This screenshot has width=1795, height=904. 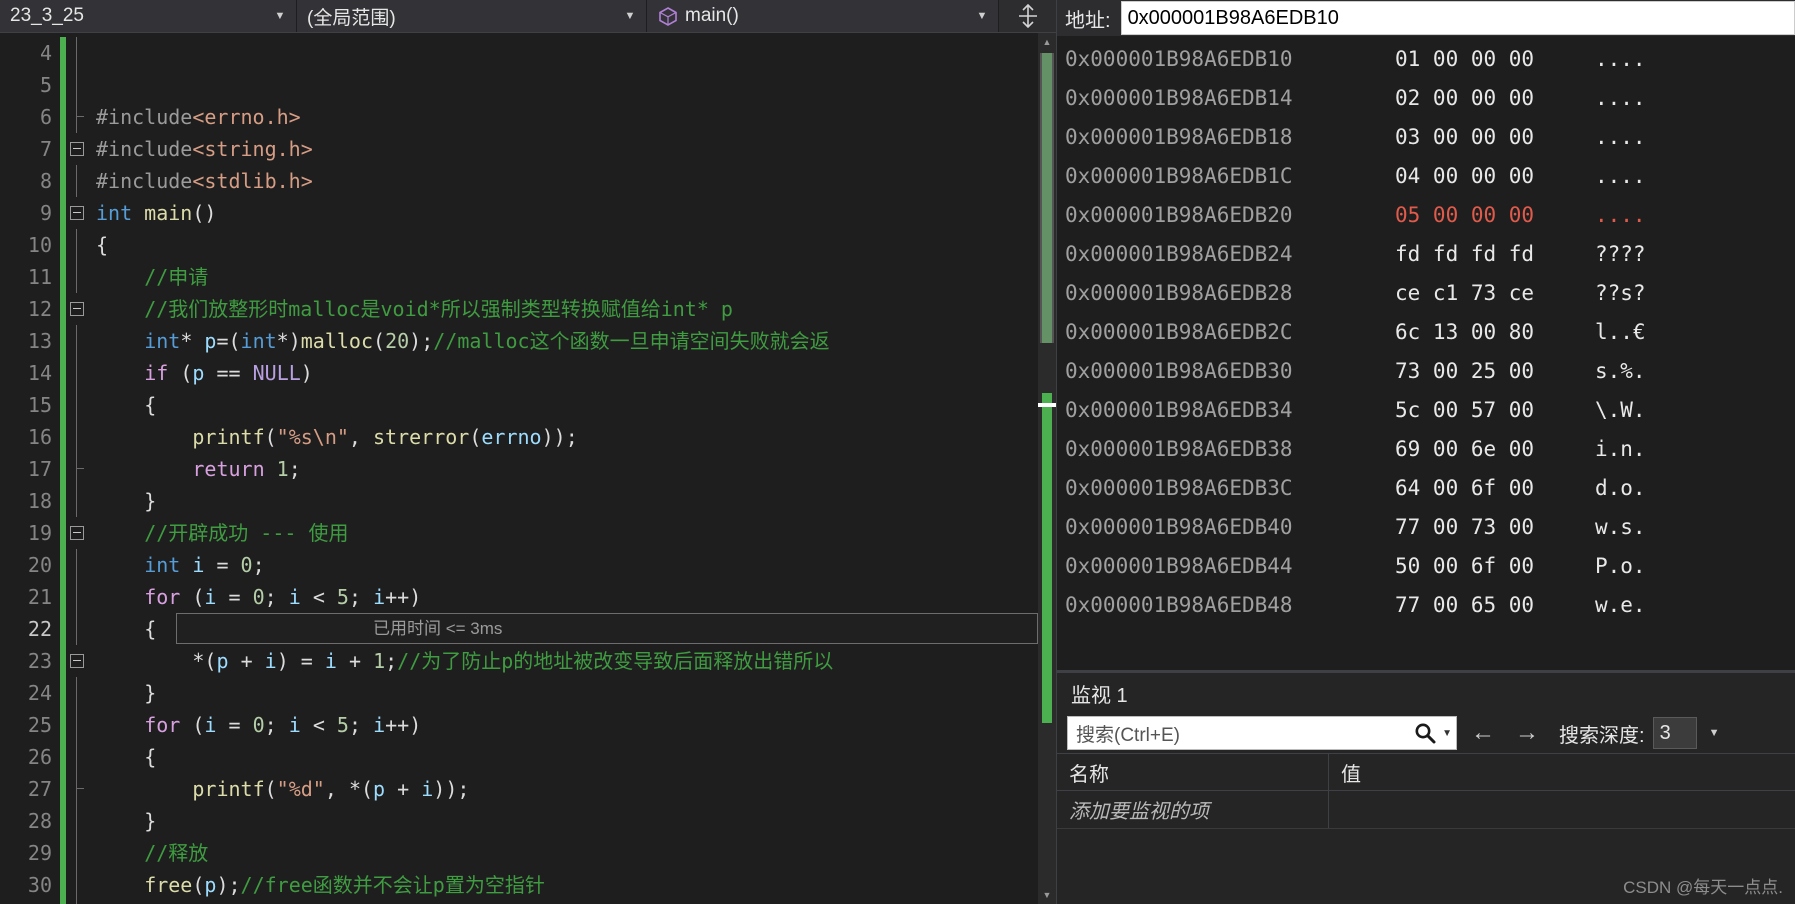 What do you see at coordinates (1047, 198) in the screenshot?
I see `scrollbar-thumb` at bounding box center [1047, 198].